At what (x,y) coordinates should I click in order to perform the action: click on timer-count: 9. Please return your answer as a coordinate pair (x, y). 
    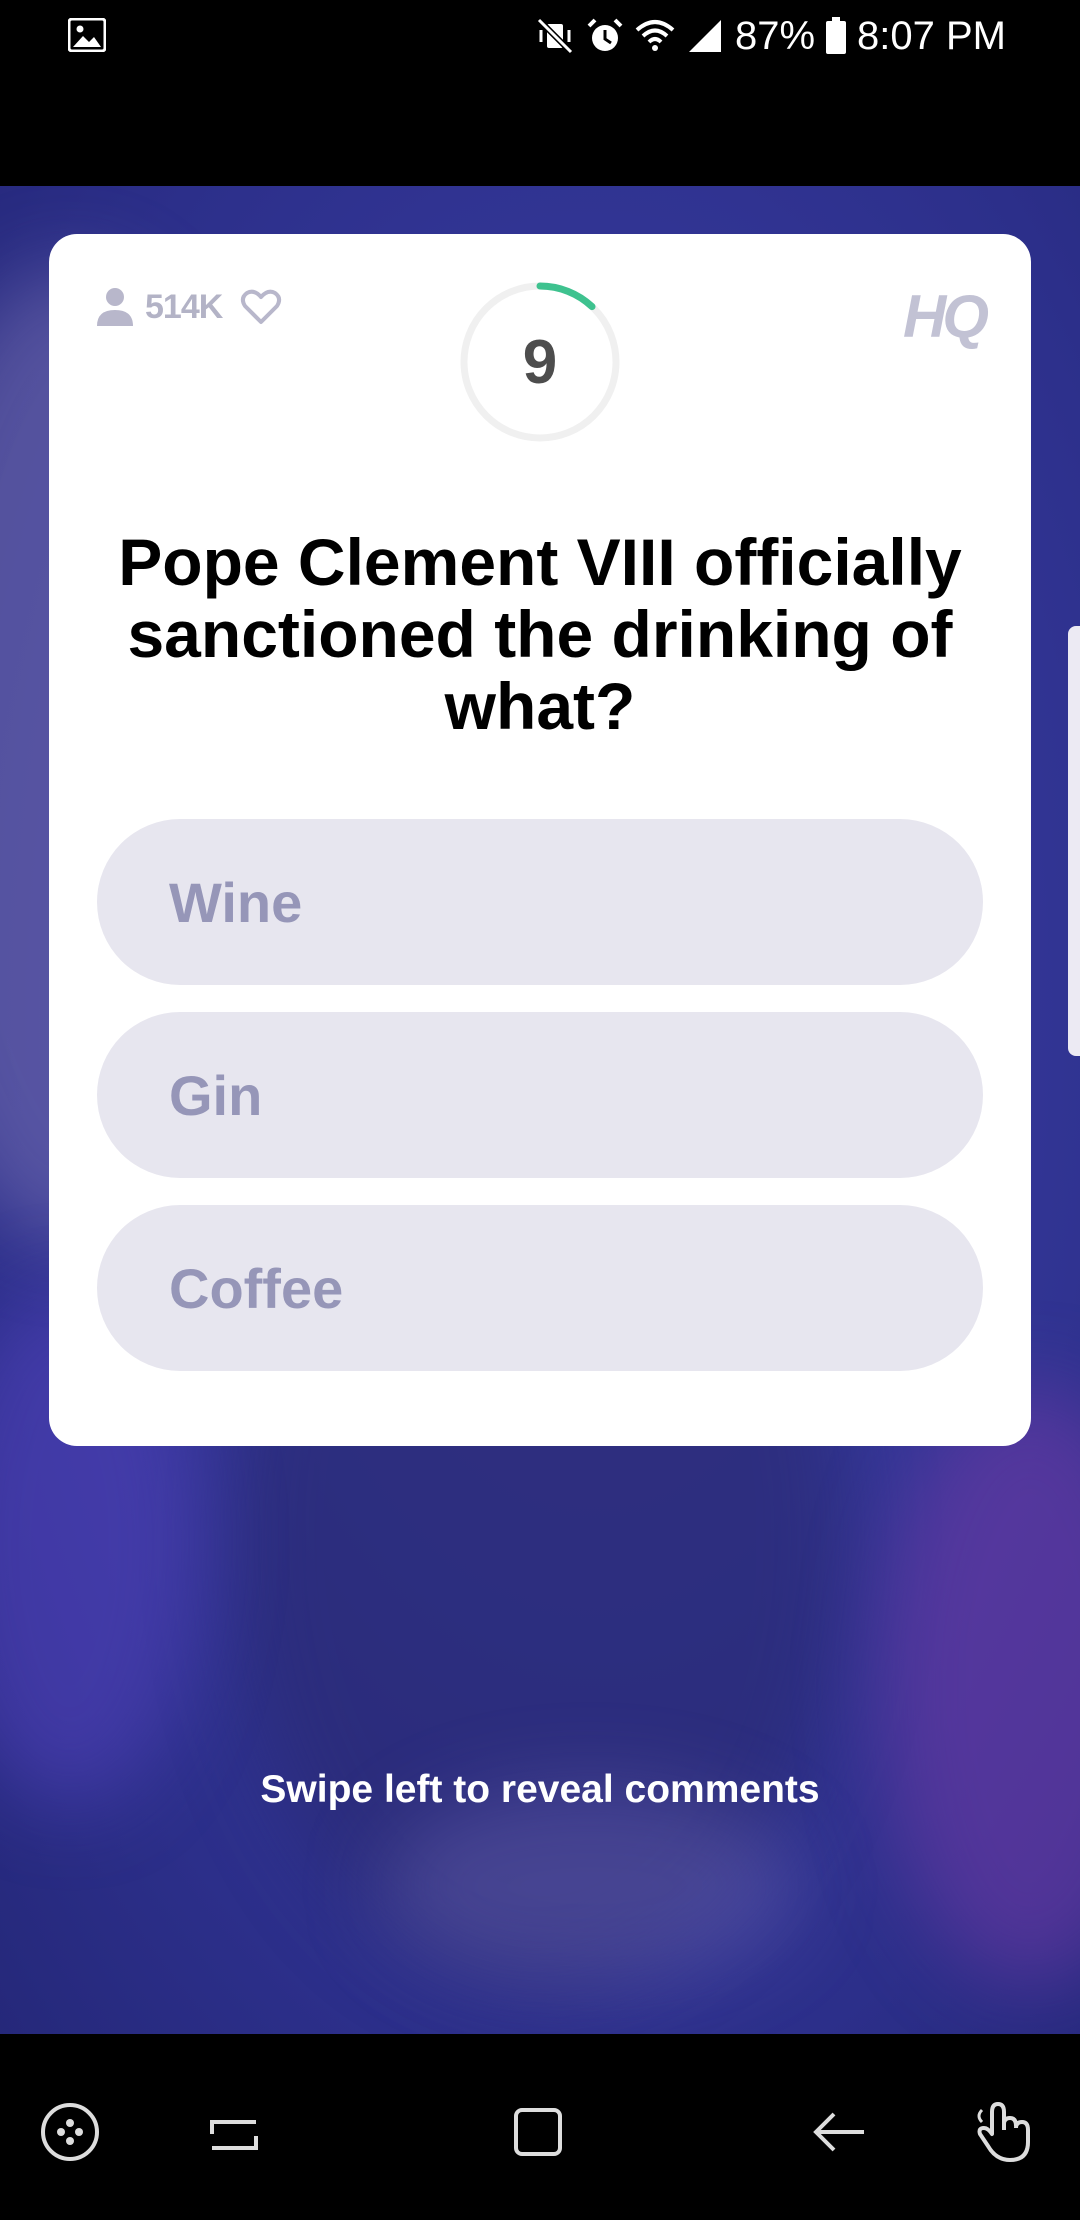
    Looking at the image, I should click on (540, 362).